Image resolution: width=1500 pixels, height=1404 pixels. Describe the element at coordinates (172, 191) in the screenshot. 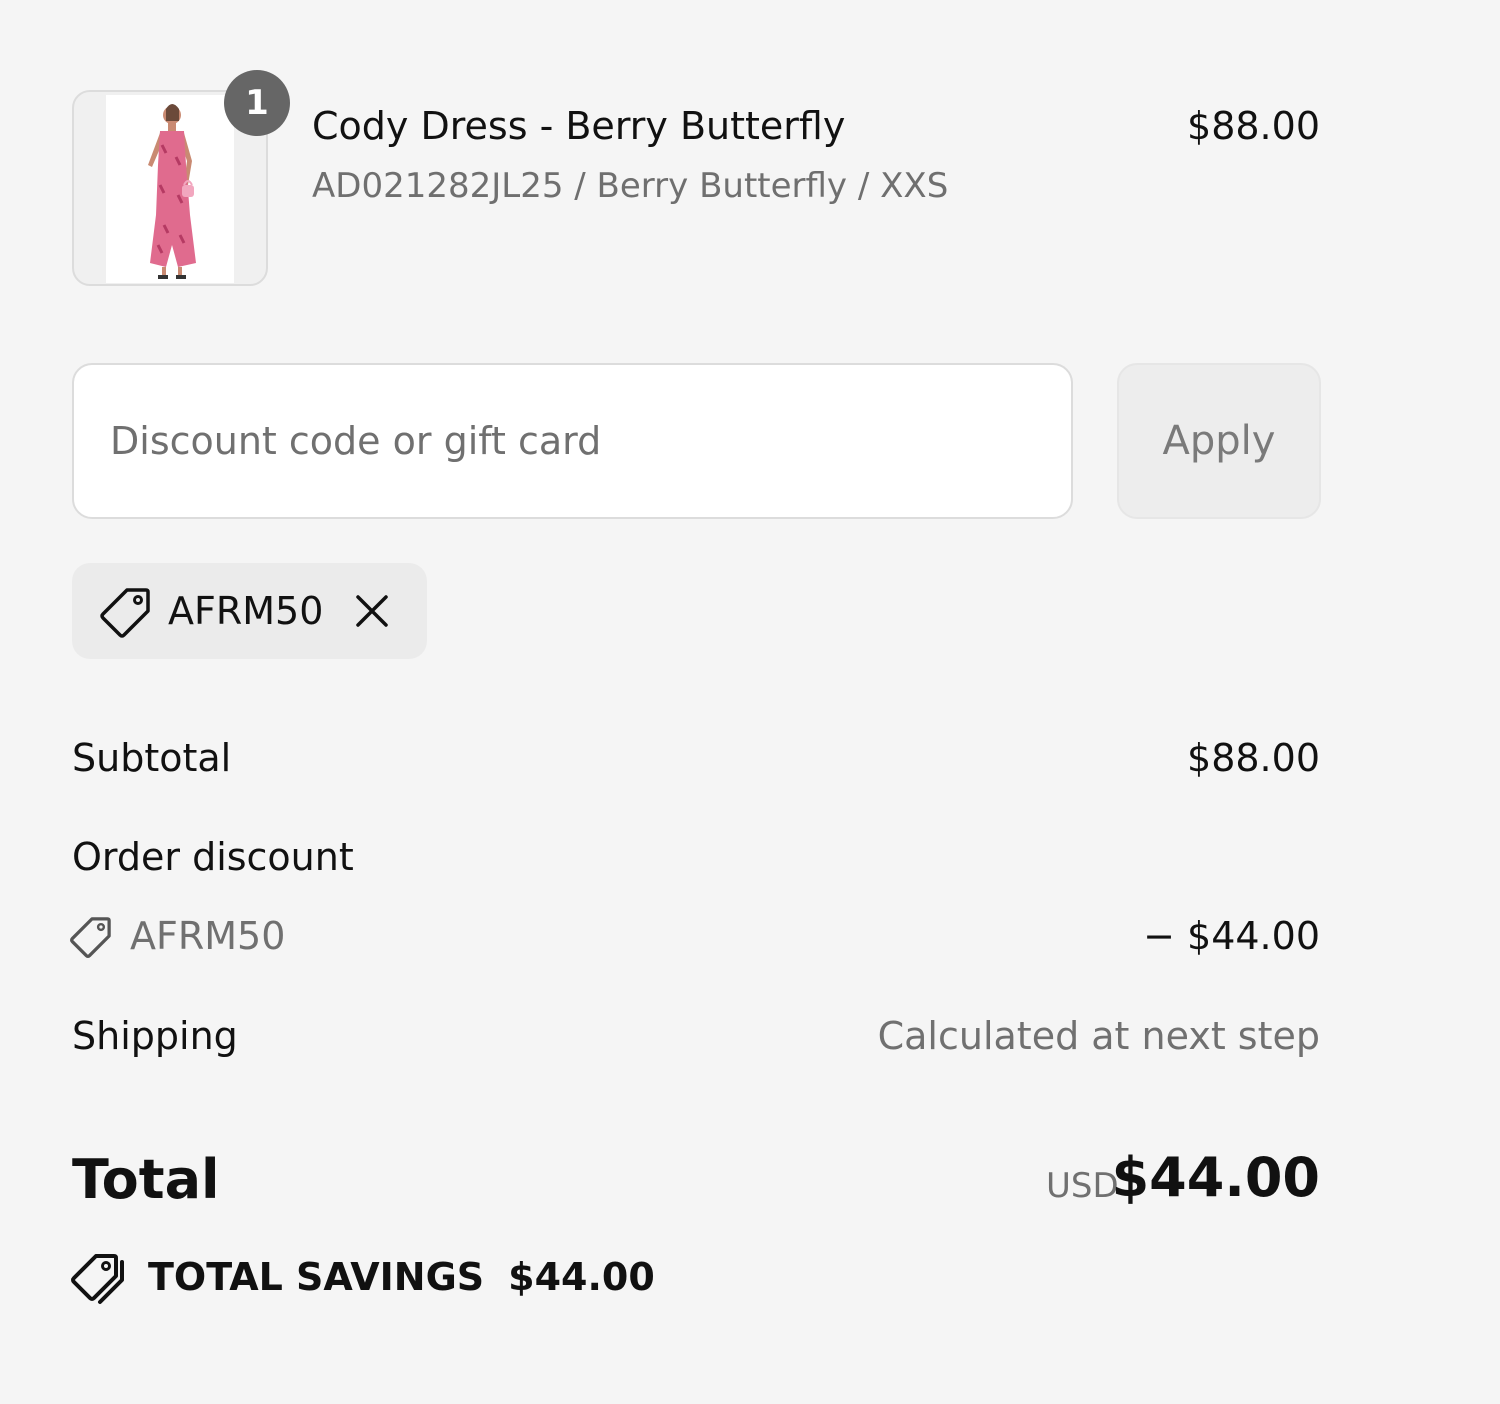

I see `dress-figure-icon` at that location.